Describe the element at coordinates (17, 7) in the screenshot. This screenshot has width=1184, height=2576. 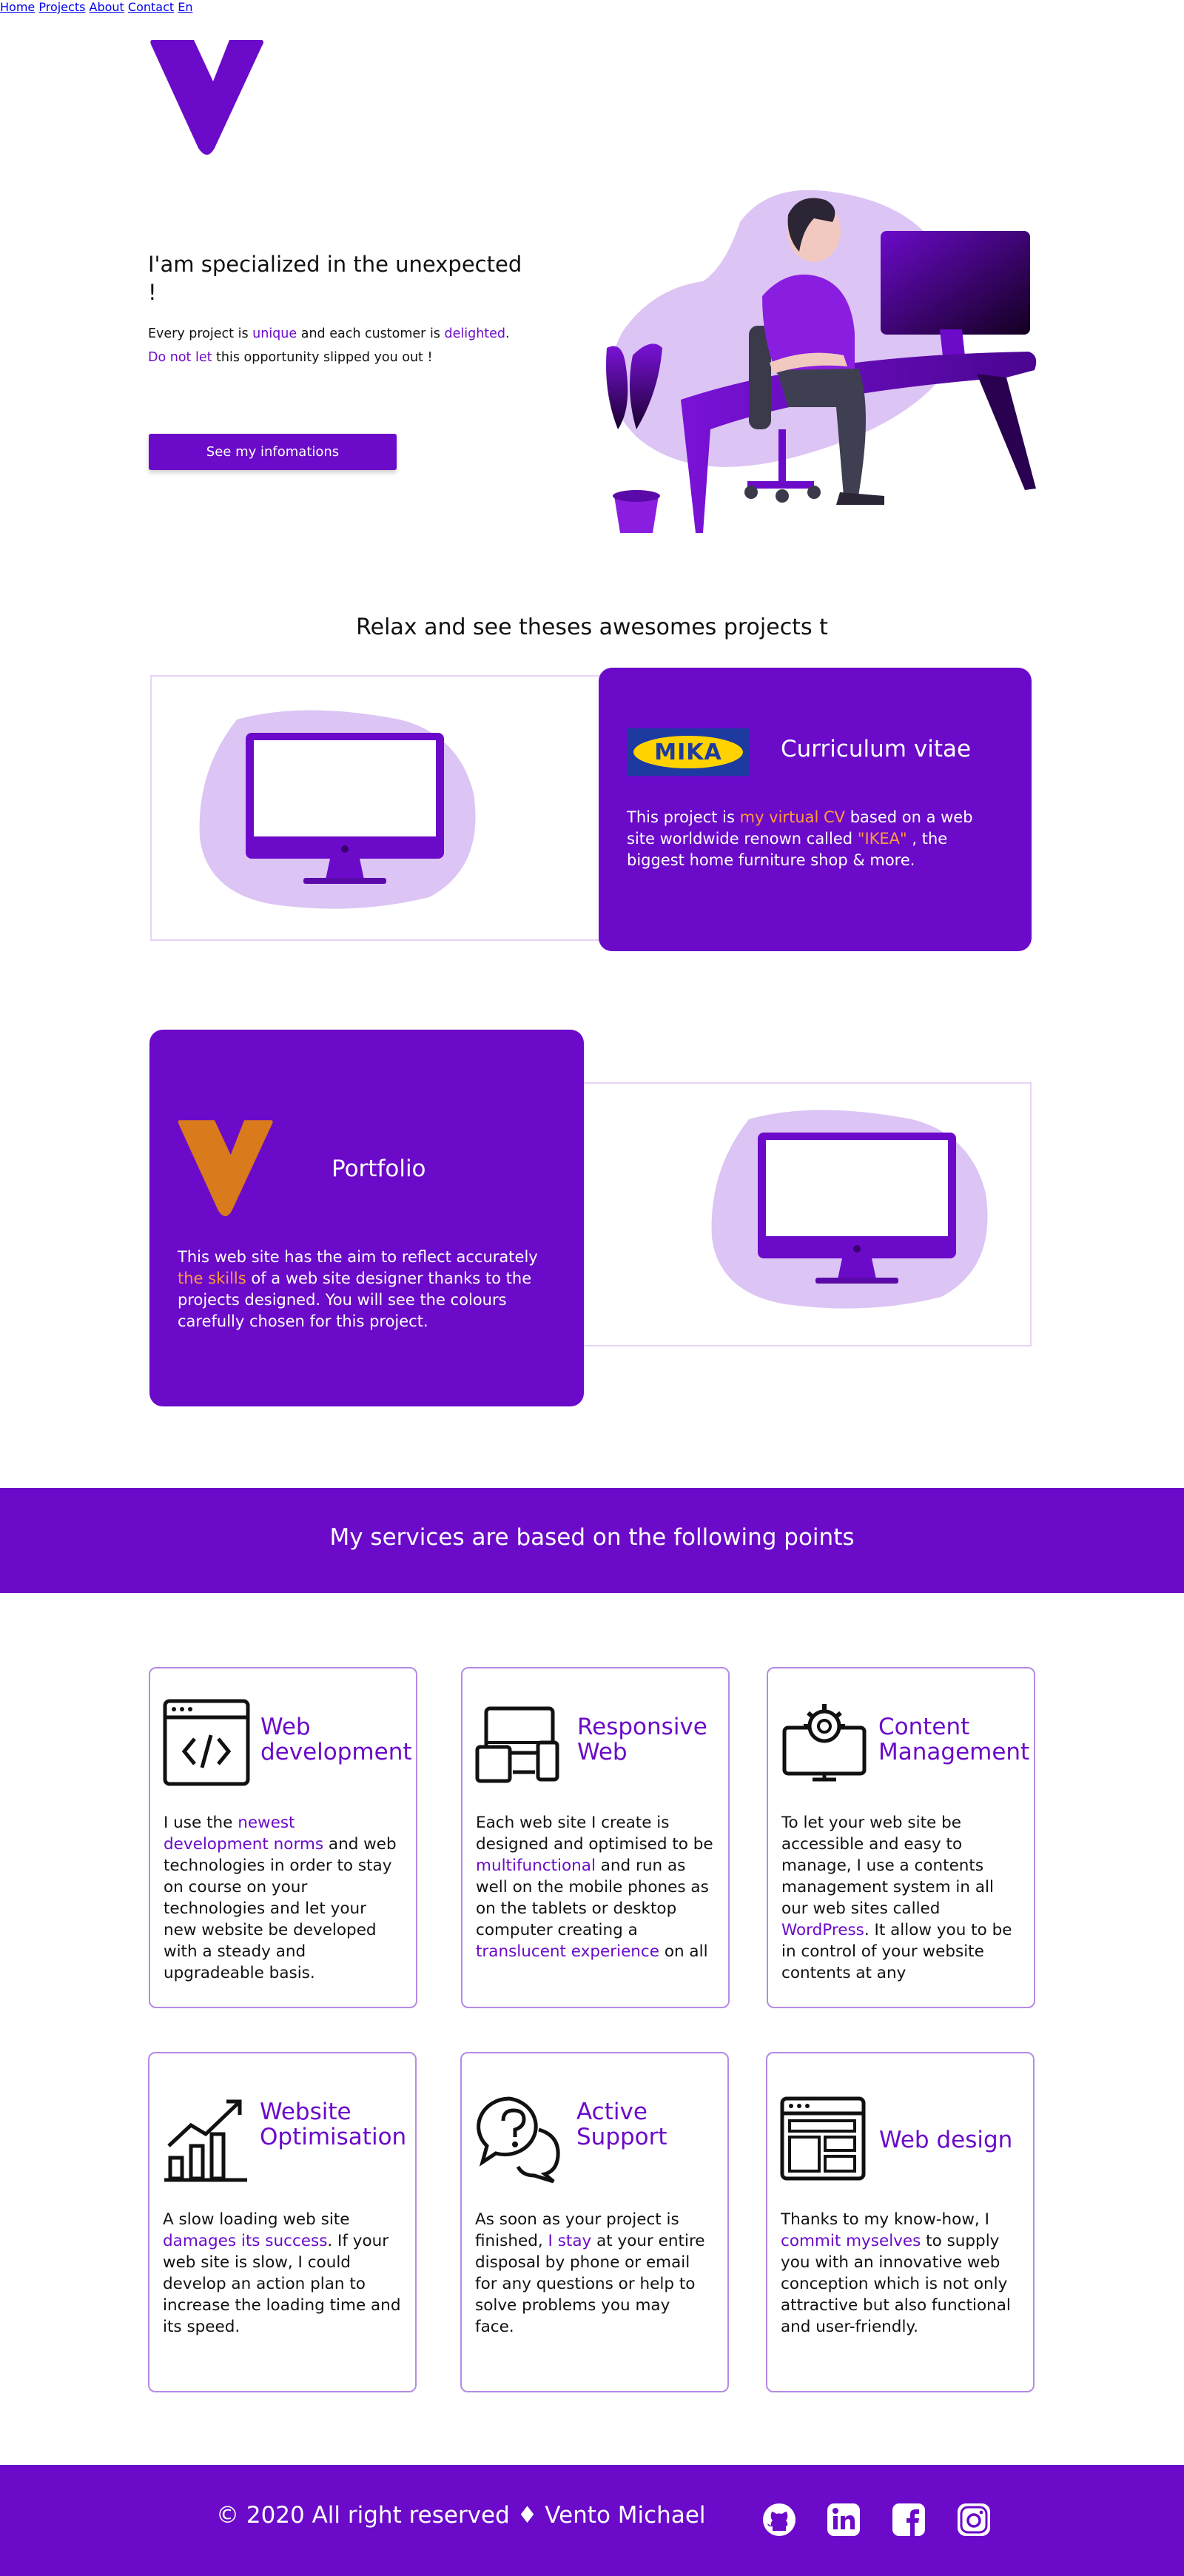
I see `nav-home: Home` at that location.